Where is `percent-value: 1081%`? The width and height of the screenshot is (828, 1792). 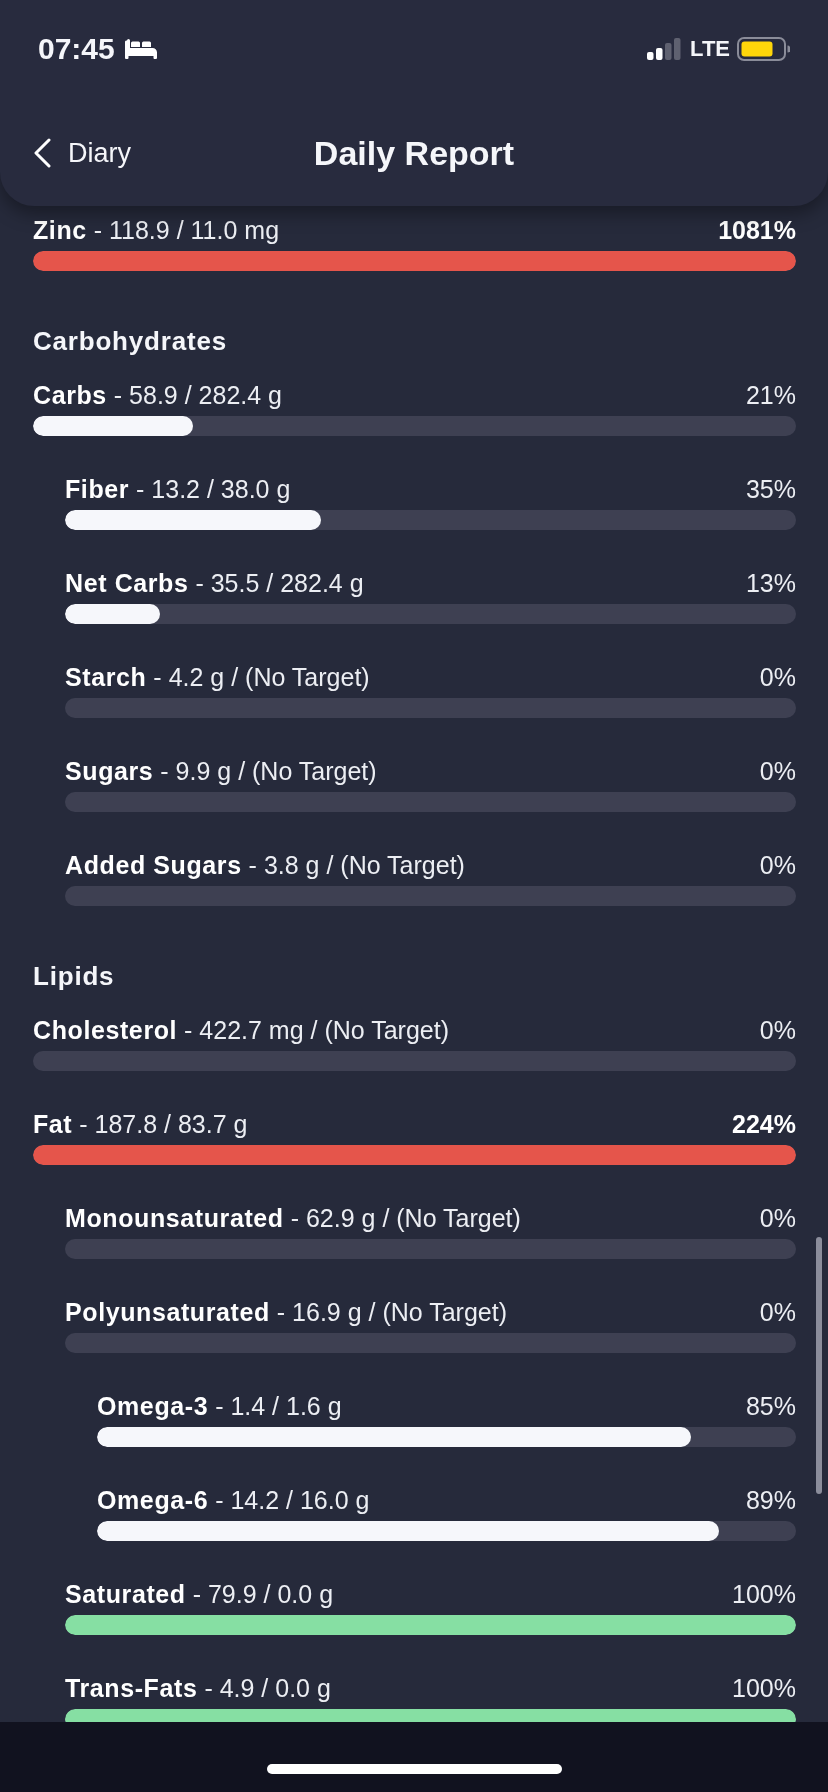 percent-value: 1081% is located at coordinates (757, 230).